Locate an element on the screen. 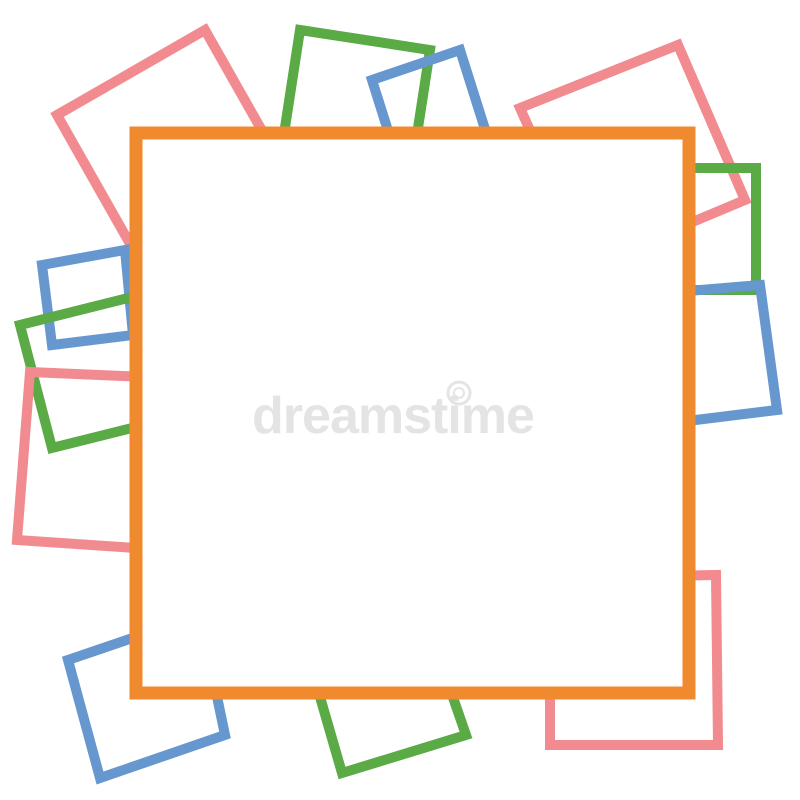  watermark: dreamstime is located at coordinates (393, 412).